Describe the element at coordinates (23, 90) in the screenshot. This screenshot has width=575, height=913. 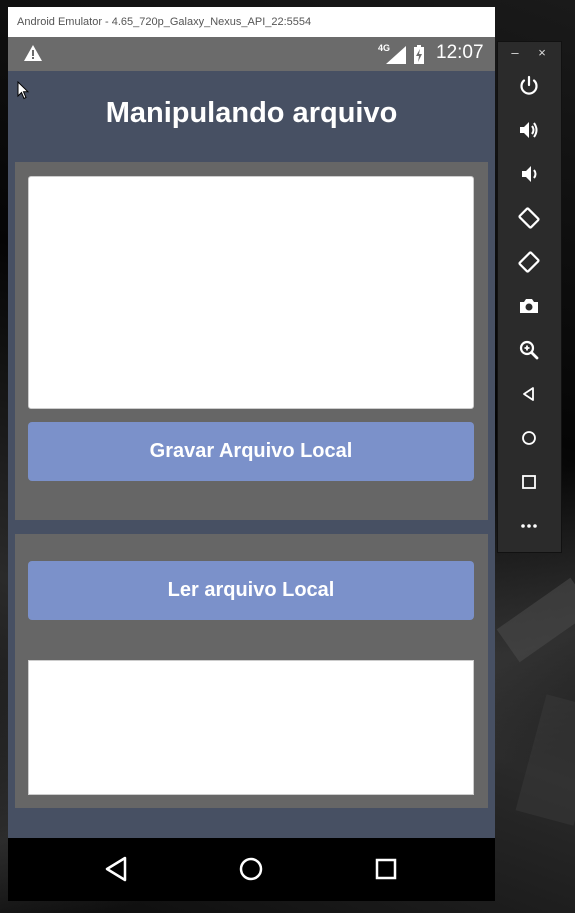
I see `mouse-pointer-icon` at that location.